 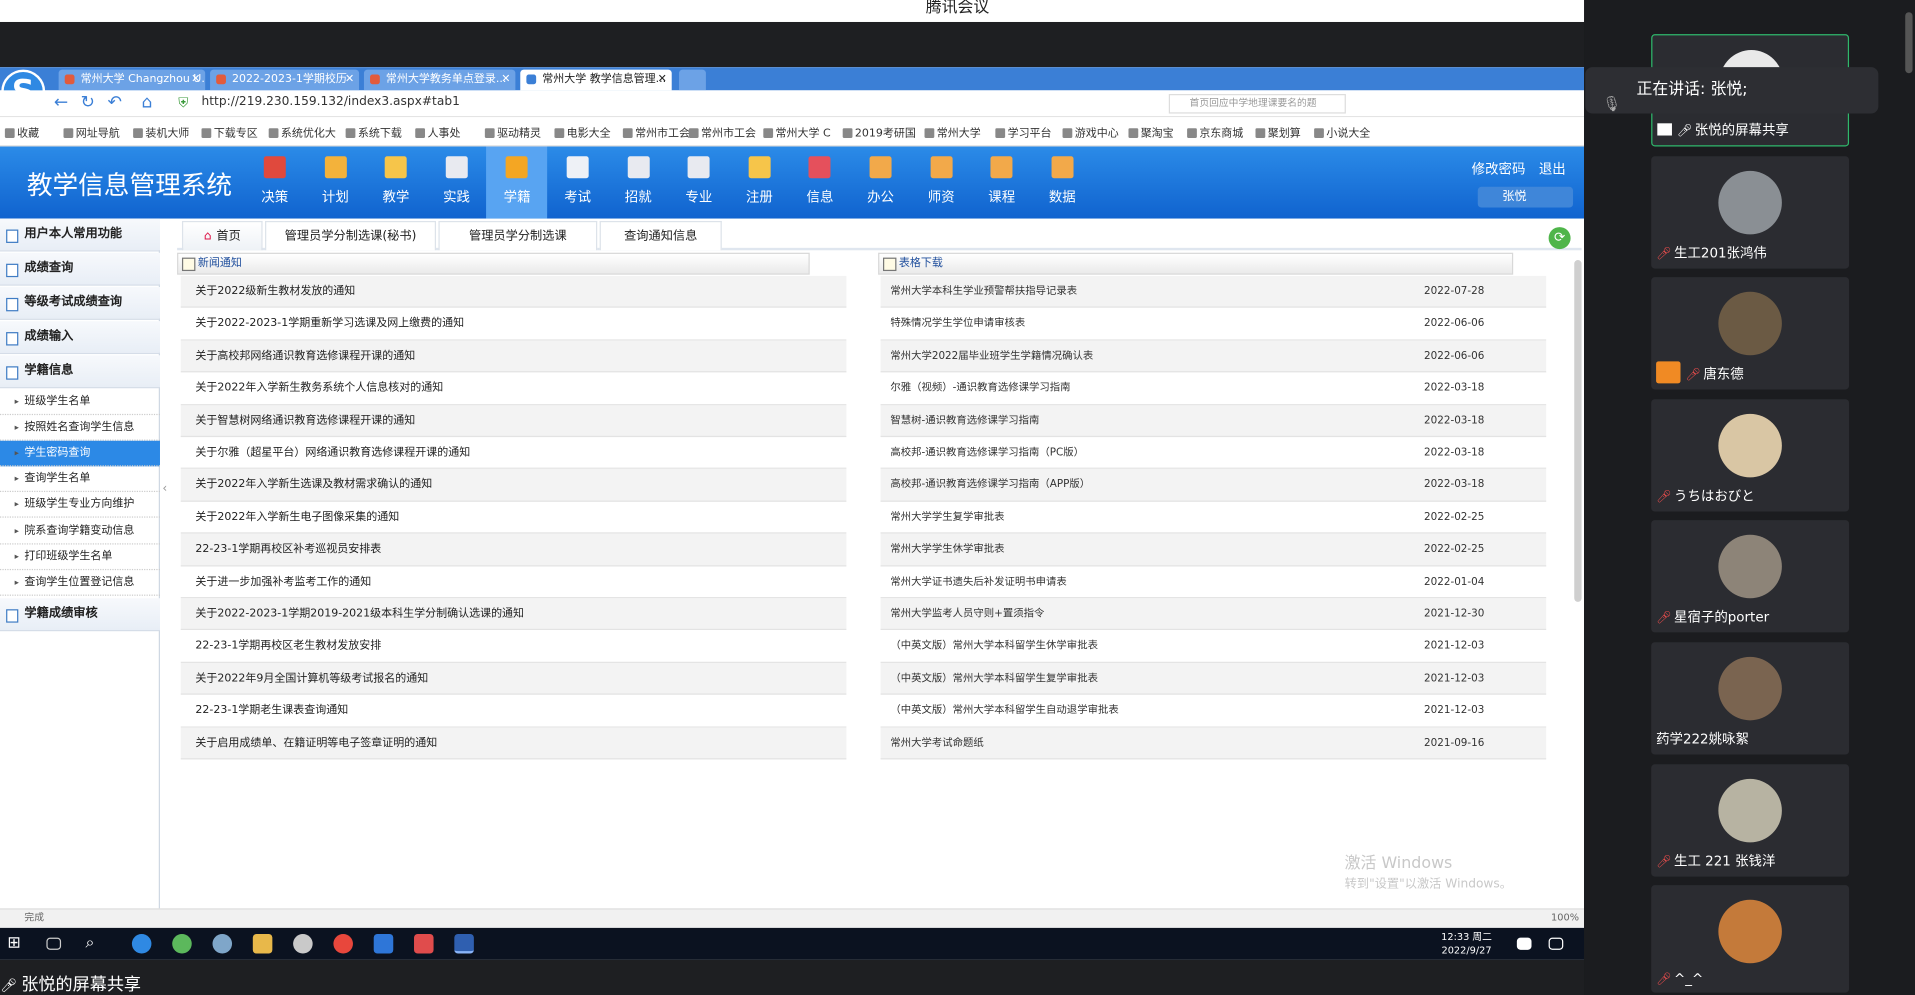 I want to click on sidebar-item: 查询学生位置登记信息, so click(x=80, y=583).